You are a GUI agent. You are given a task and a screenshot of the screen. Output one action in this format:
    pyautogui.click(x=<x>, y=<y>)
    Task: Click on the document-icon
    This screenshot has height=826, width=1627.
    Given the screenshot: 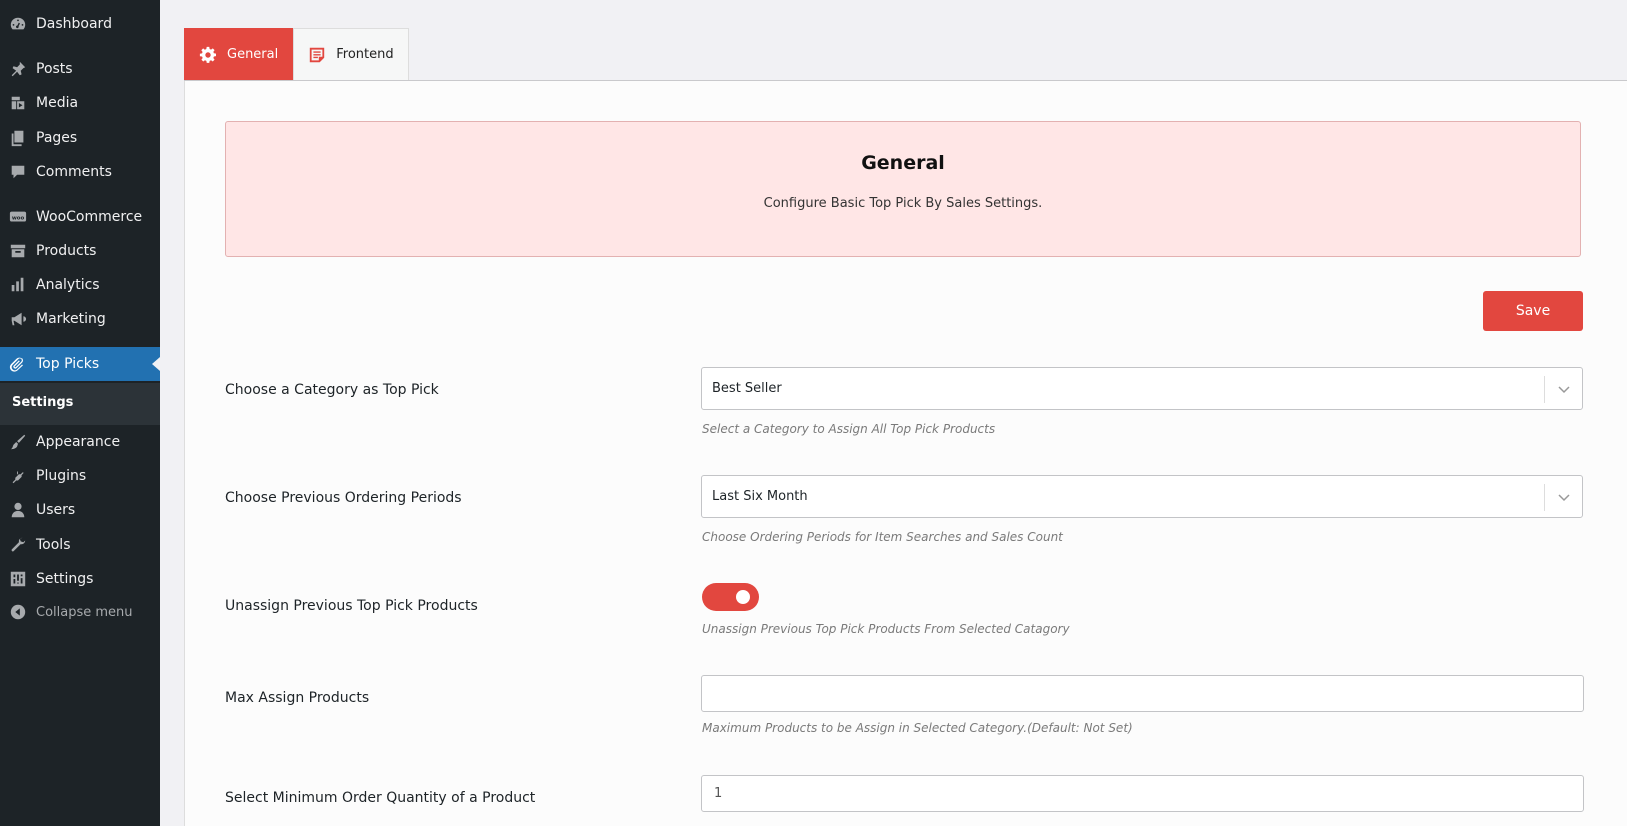 What is the action you would take?
    pyautogui.click(x=317, y=54)
    